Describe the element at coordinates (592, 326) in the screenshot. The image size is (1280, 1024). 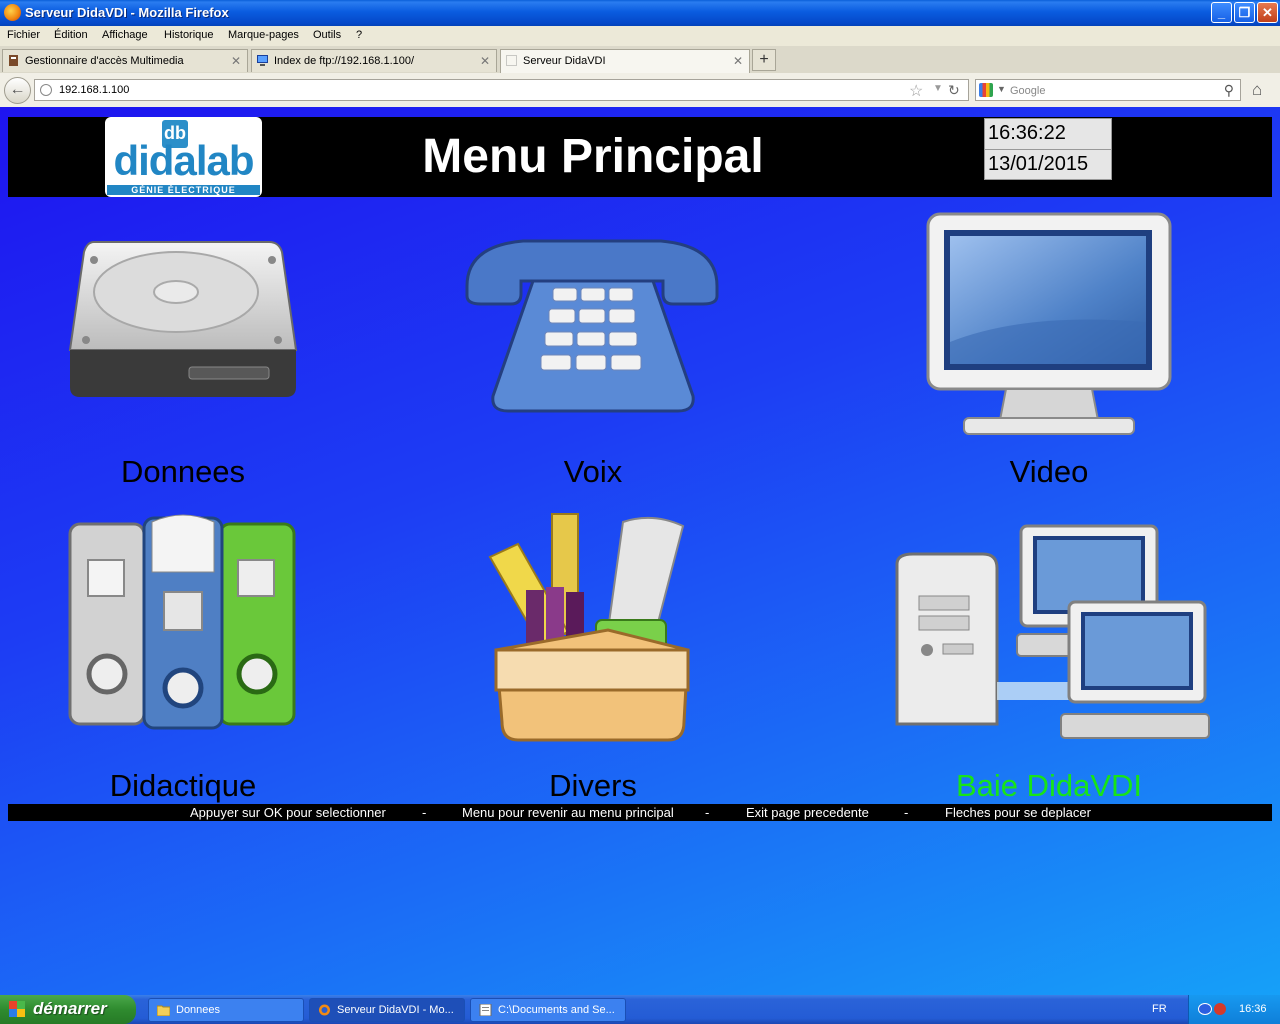
I see `telephone-icon` at that location.